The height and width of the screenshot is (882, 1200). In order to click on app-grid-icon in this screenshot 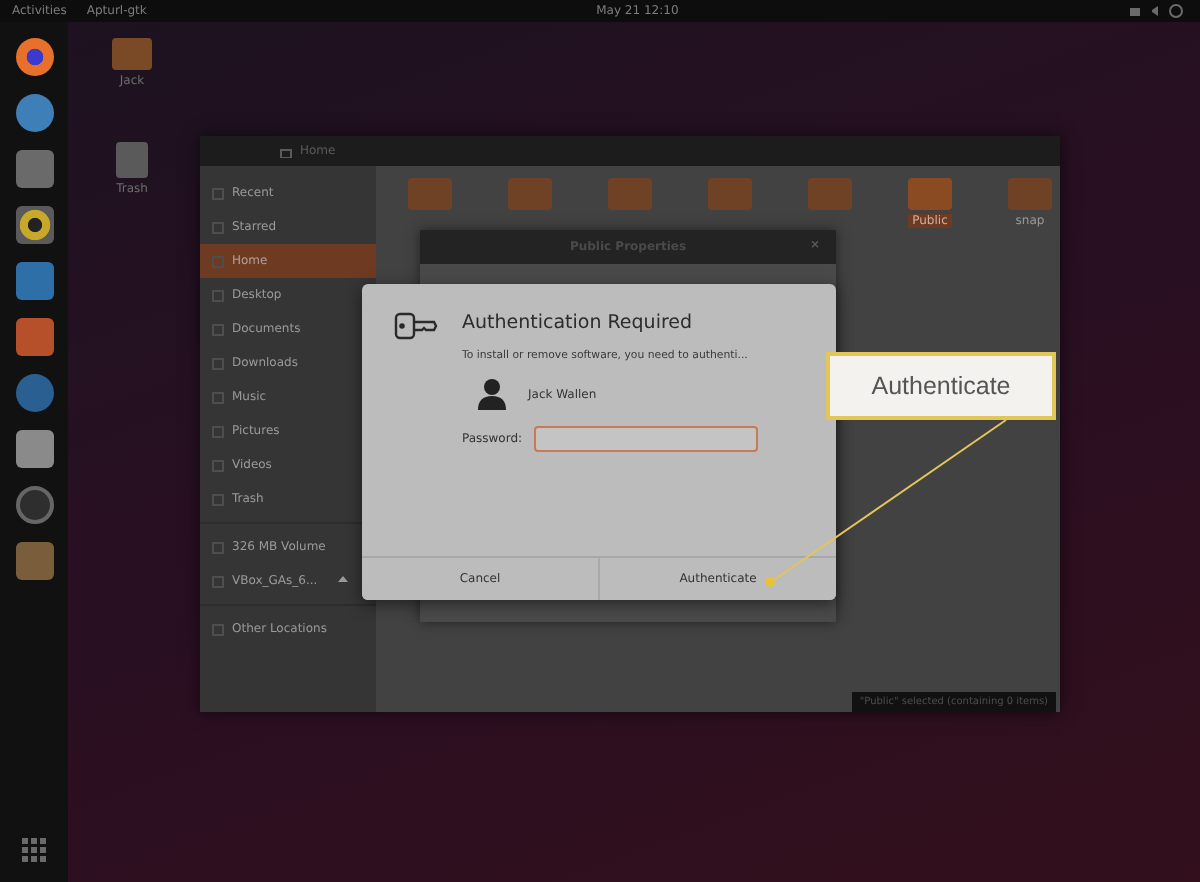, I will do `click(34, 850)`.